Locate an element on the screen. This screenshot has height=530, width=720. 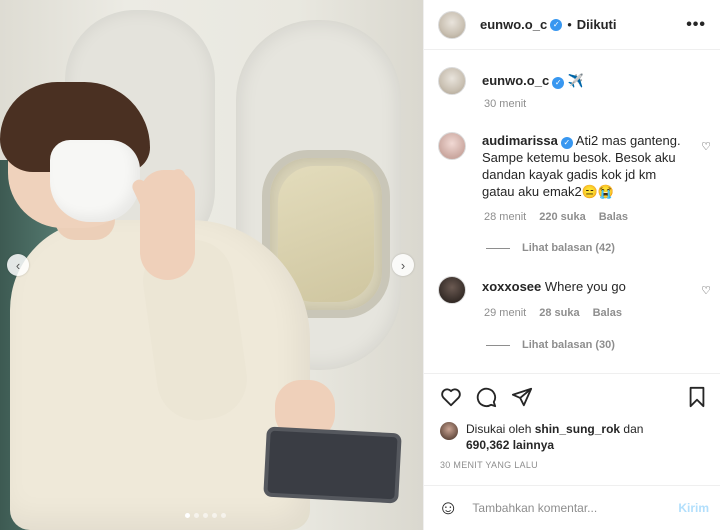
caption-username: eunwo.o_c is located at coordinates (515, 80).